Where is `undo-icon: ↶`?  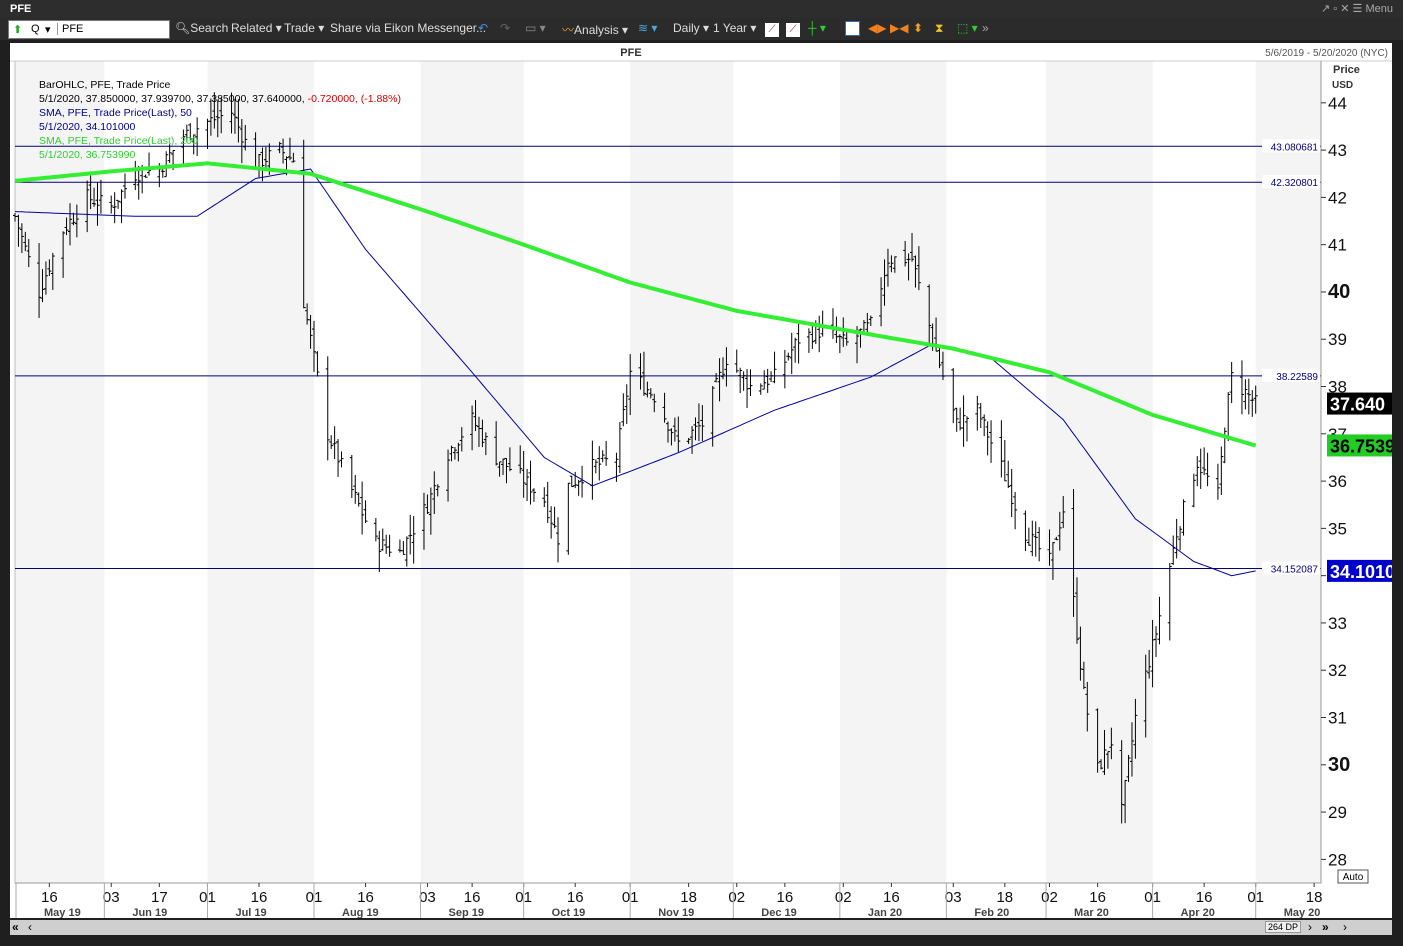
undo-icon: ↶ is located at coordinates (483, 28).